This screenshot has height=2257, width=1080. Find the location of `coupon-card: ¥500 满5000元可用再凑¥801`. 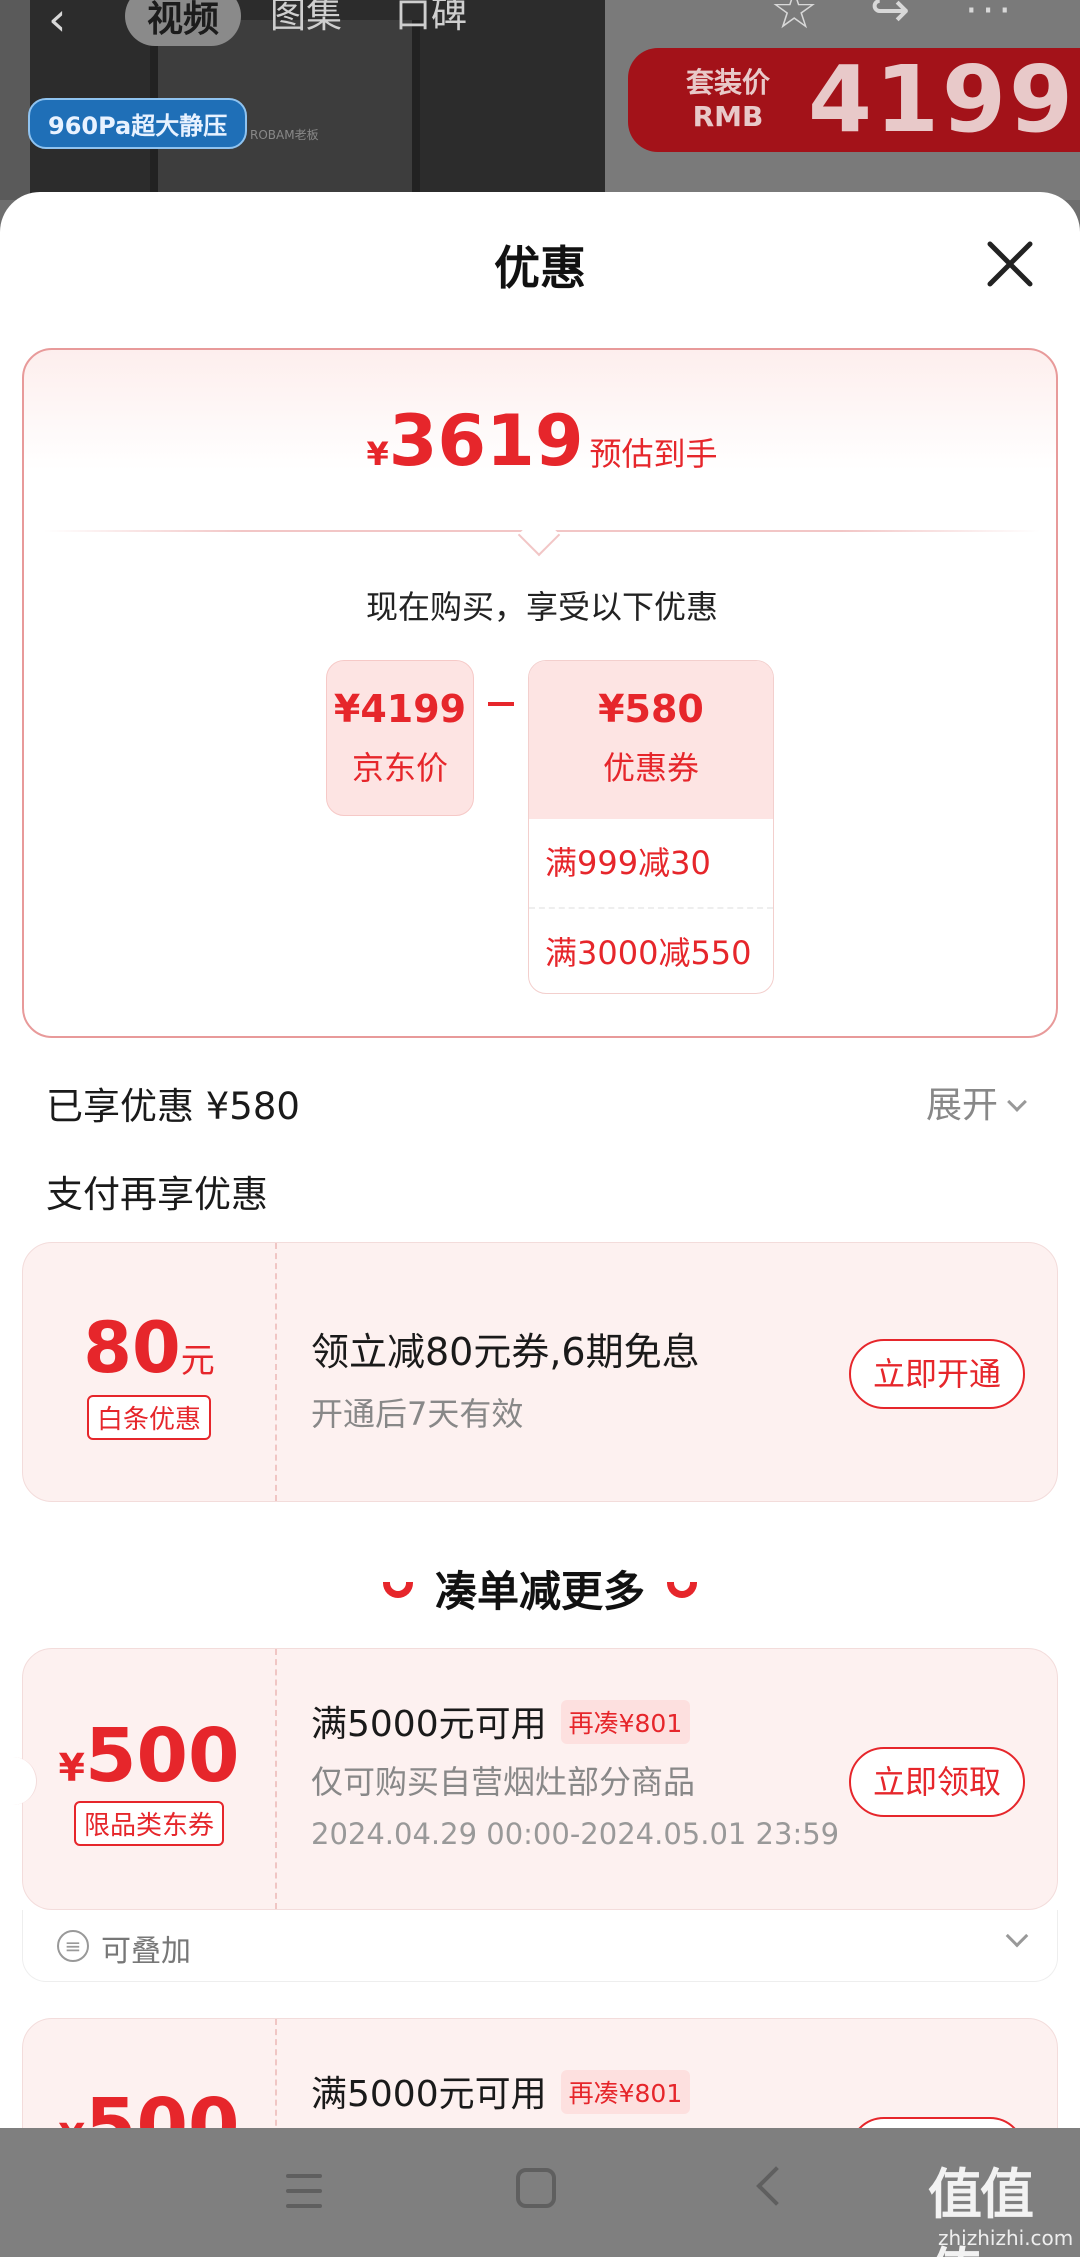

coupon-card: ¥500 满5000元可用再凑¥801 is located at coordinates (540, 2073).